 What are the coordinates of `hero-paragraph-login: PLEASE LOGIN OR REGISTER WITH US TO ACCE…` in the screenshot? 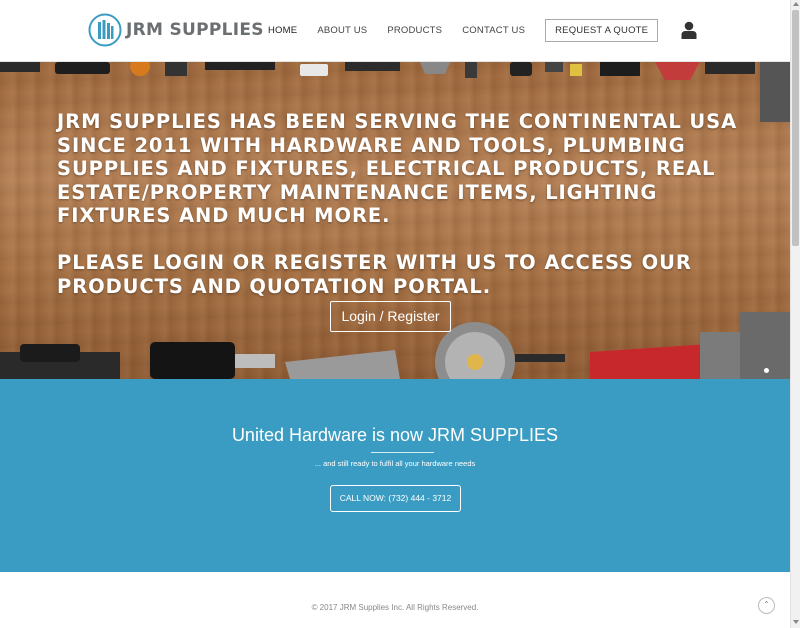 It's located at (374, 274).